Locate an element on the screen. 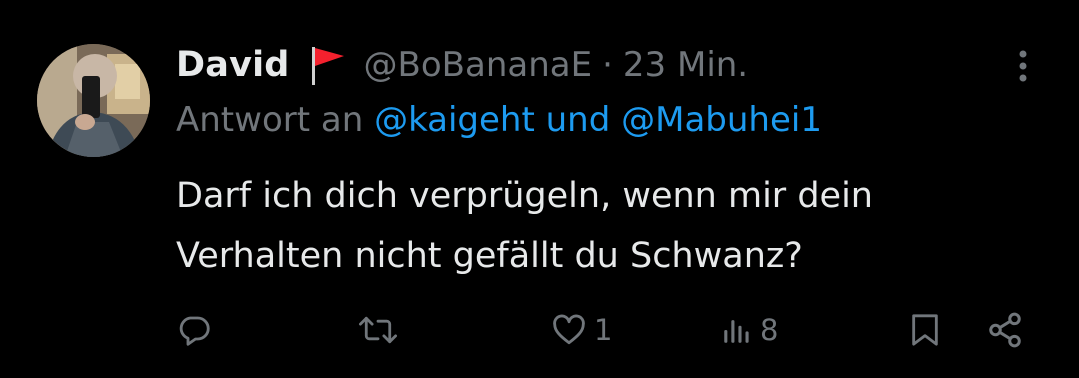 The height and width of the screenshot is (378, 1079). timestamp: 23 Min. is located at coordinates (685, 65).